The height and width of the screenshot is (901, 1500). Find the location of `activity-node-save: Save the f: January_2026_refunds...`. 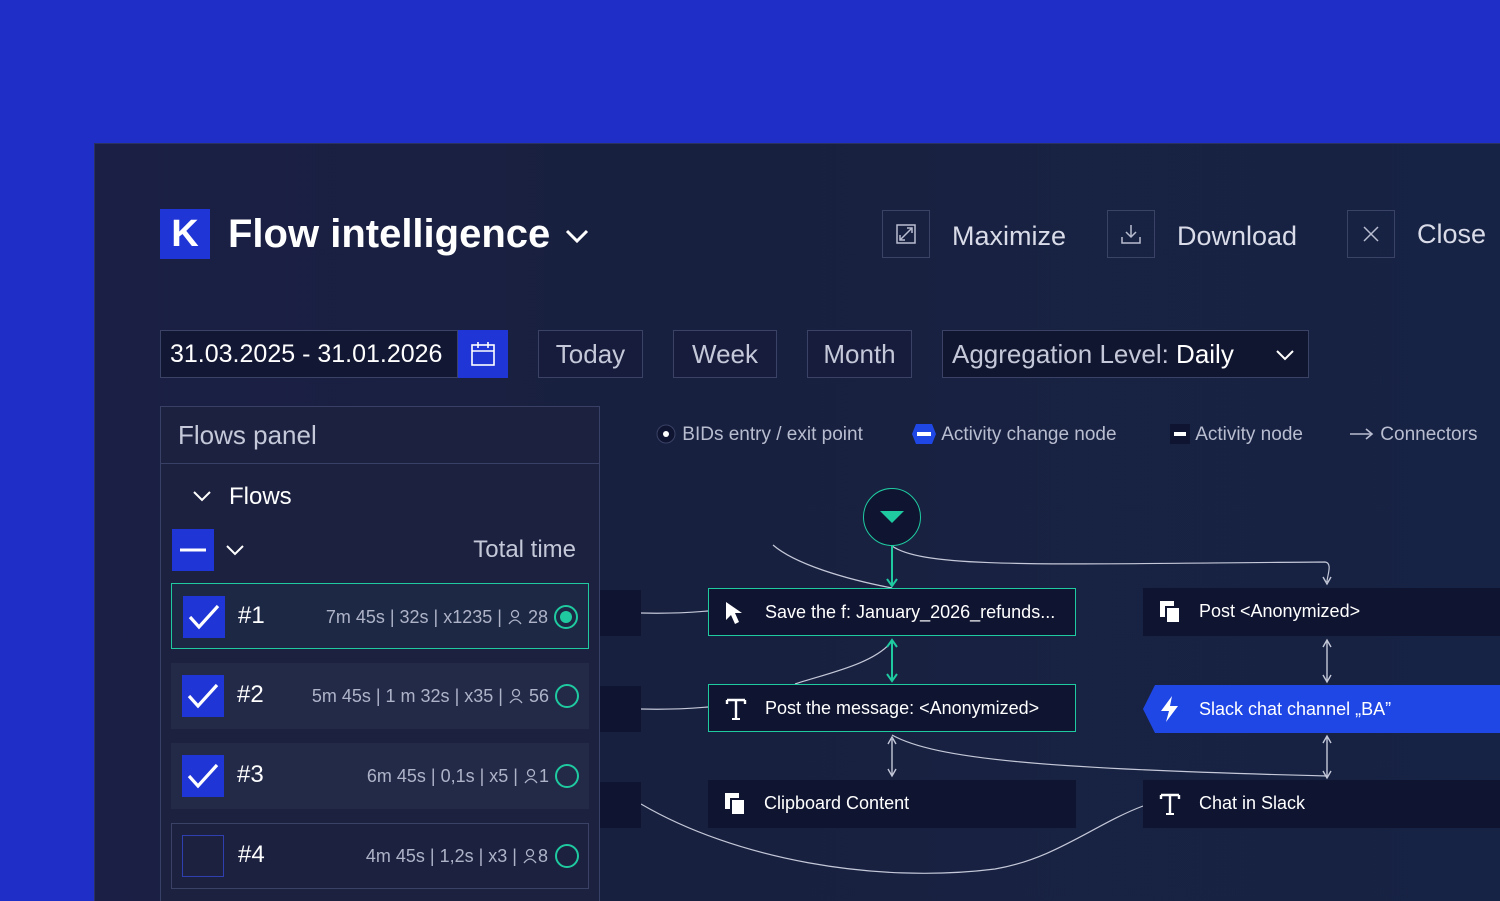

activity-node-save: Save the f: January_2026_refunds... is located at coordinates (892, 612).